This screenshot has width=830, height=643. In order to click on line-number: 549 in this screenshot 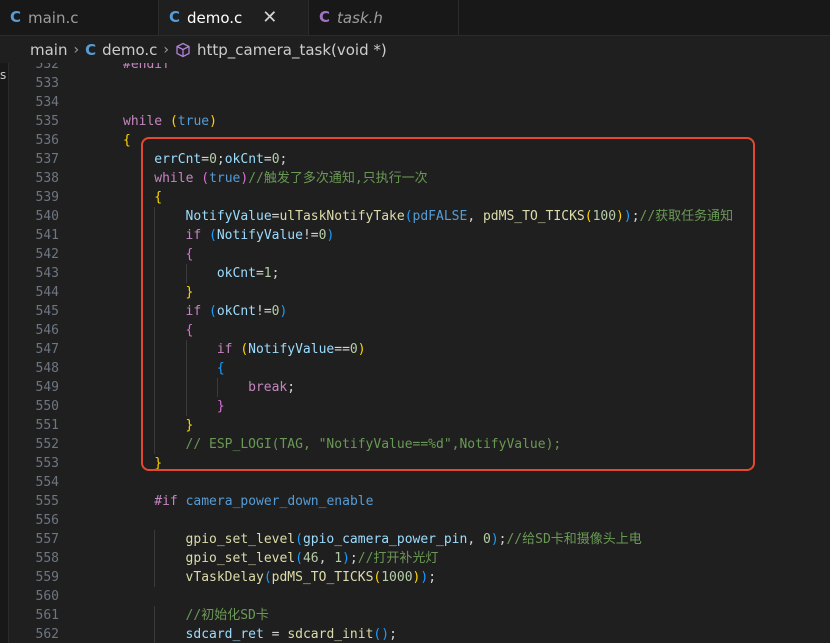, I will do `click(47, 387)`.